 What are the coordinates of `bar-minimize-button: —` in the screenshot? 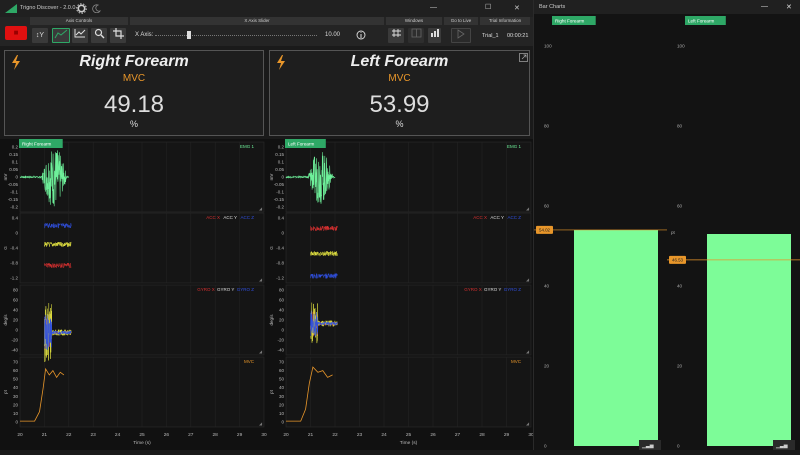 It's located at (764, 6).